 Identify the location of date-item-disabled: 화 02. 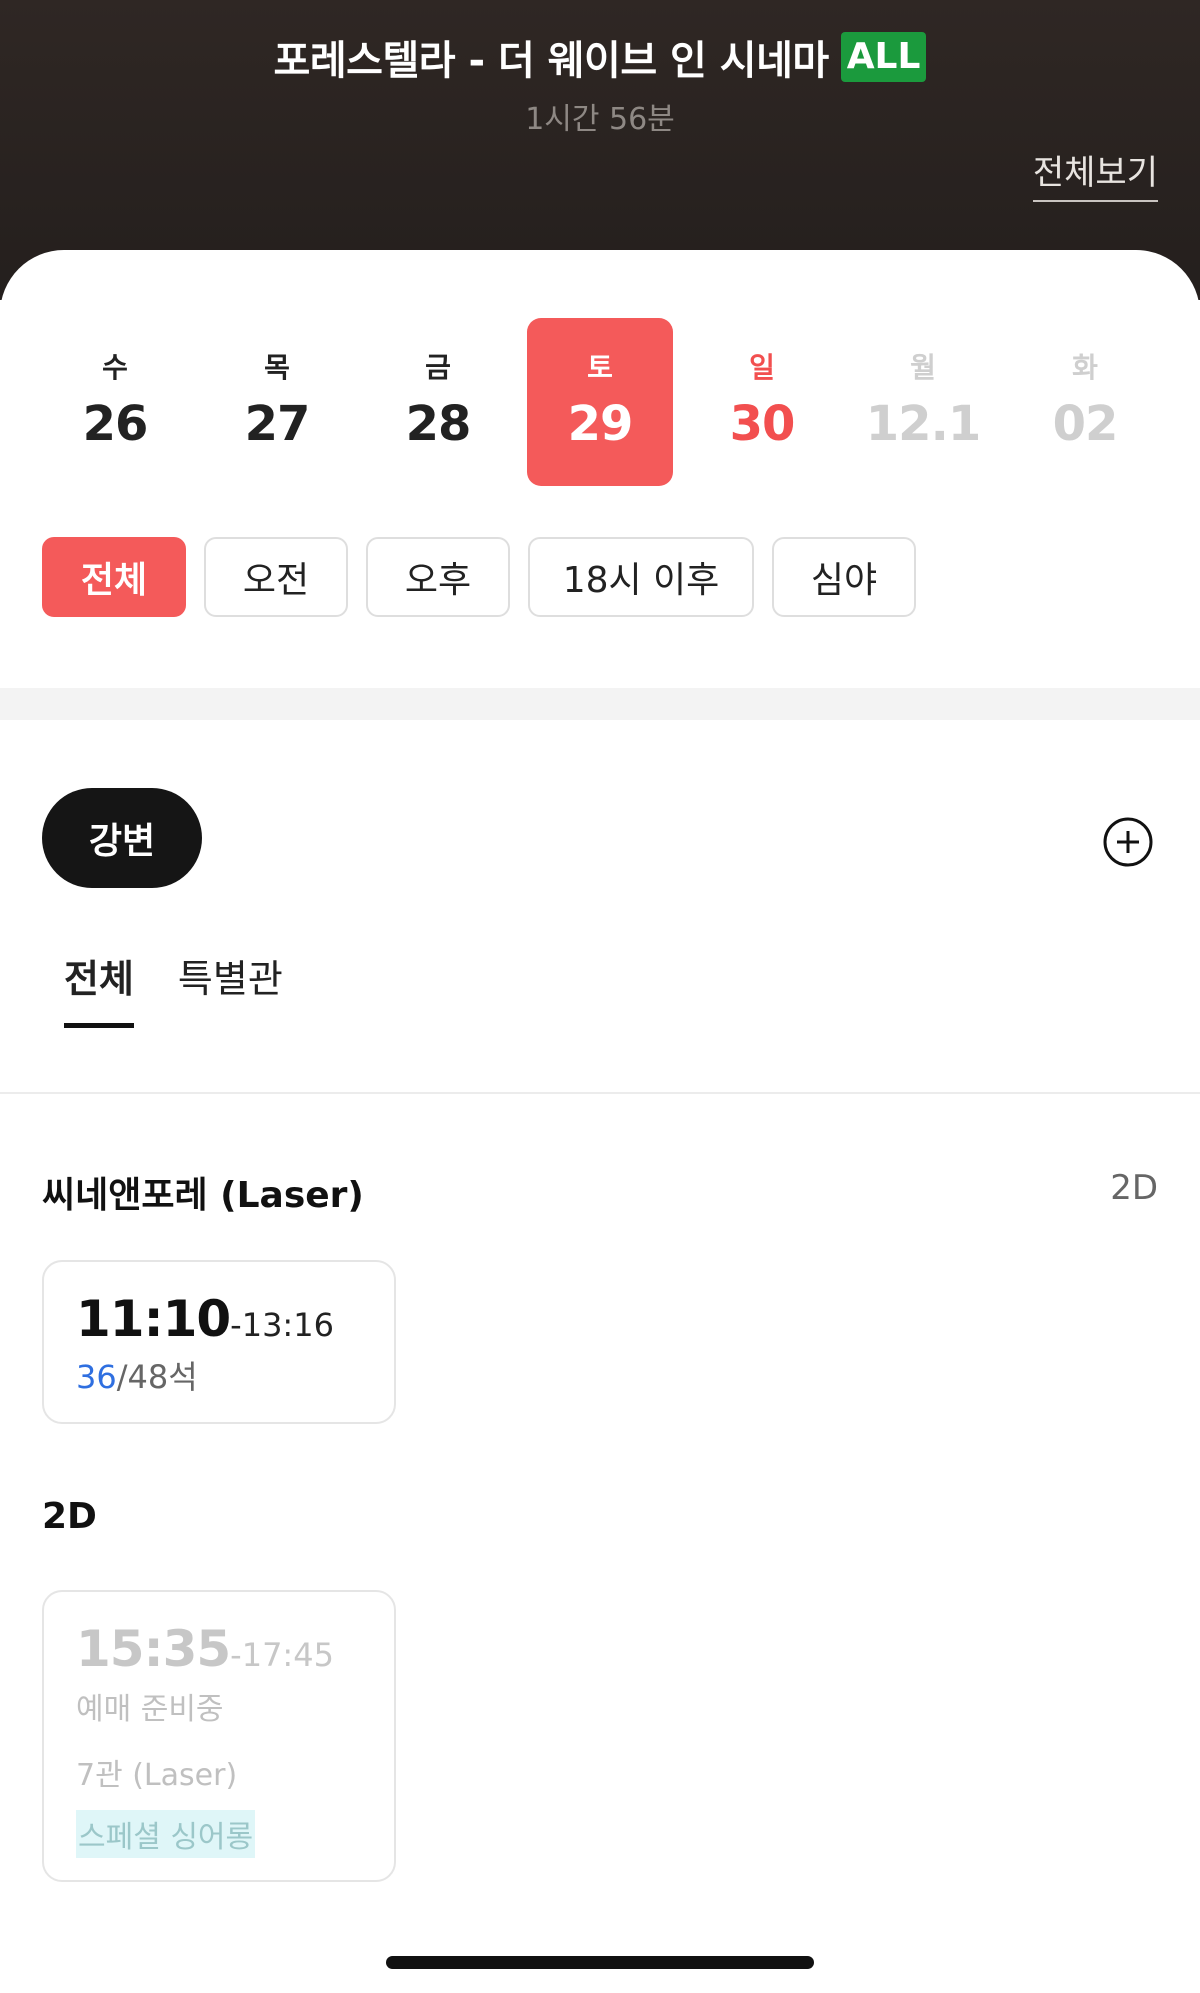
(1085, 402).